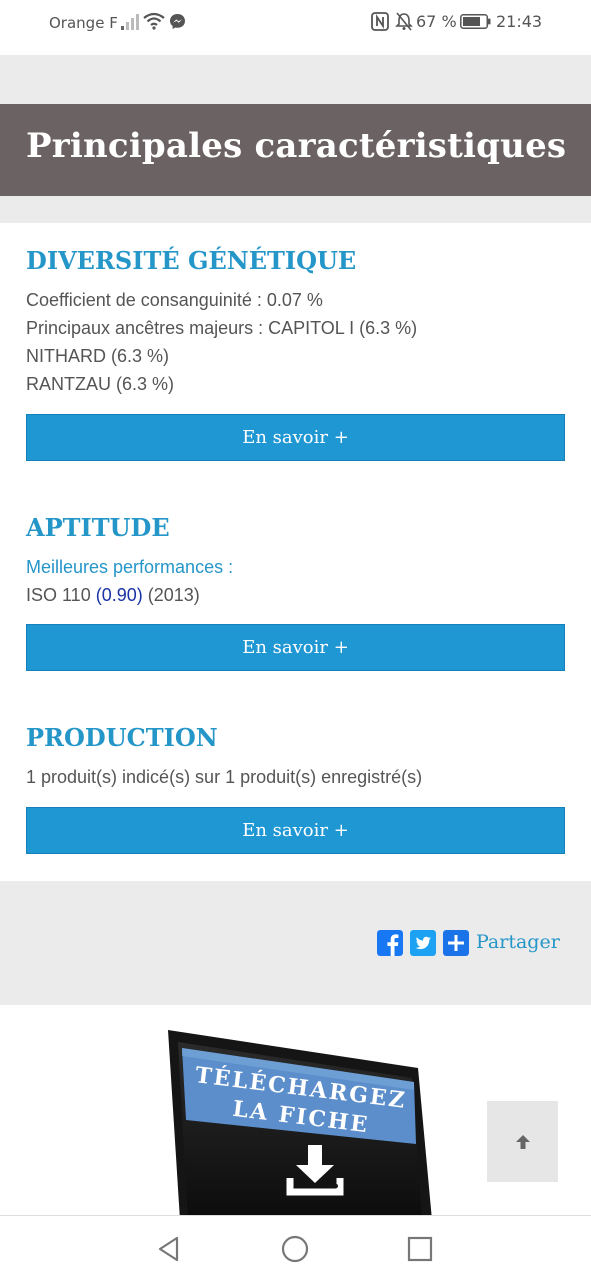 The image size is (591, 1280). What do you see at coordinates (130, 567) in the screenshot?
I see `best-performances-label: Meilleures performances :` at bounding box center [130, 567].